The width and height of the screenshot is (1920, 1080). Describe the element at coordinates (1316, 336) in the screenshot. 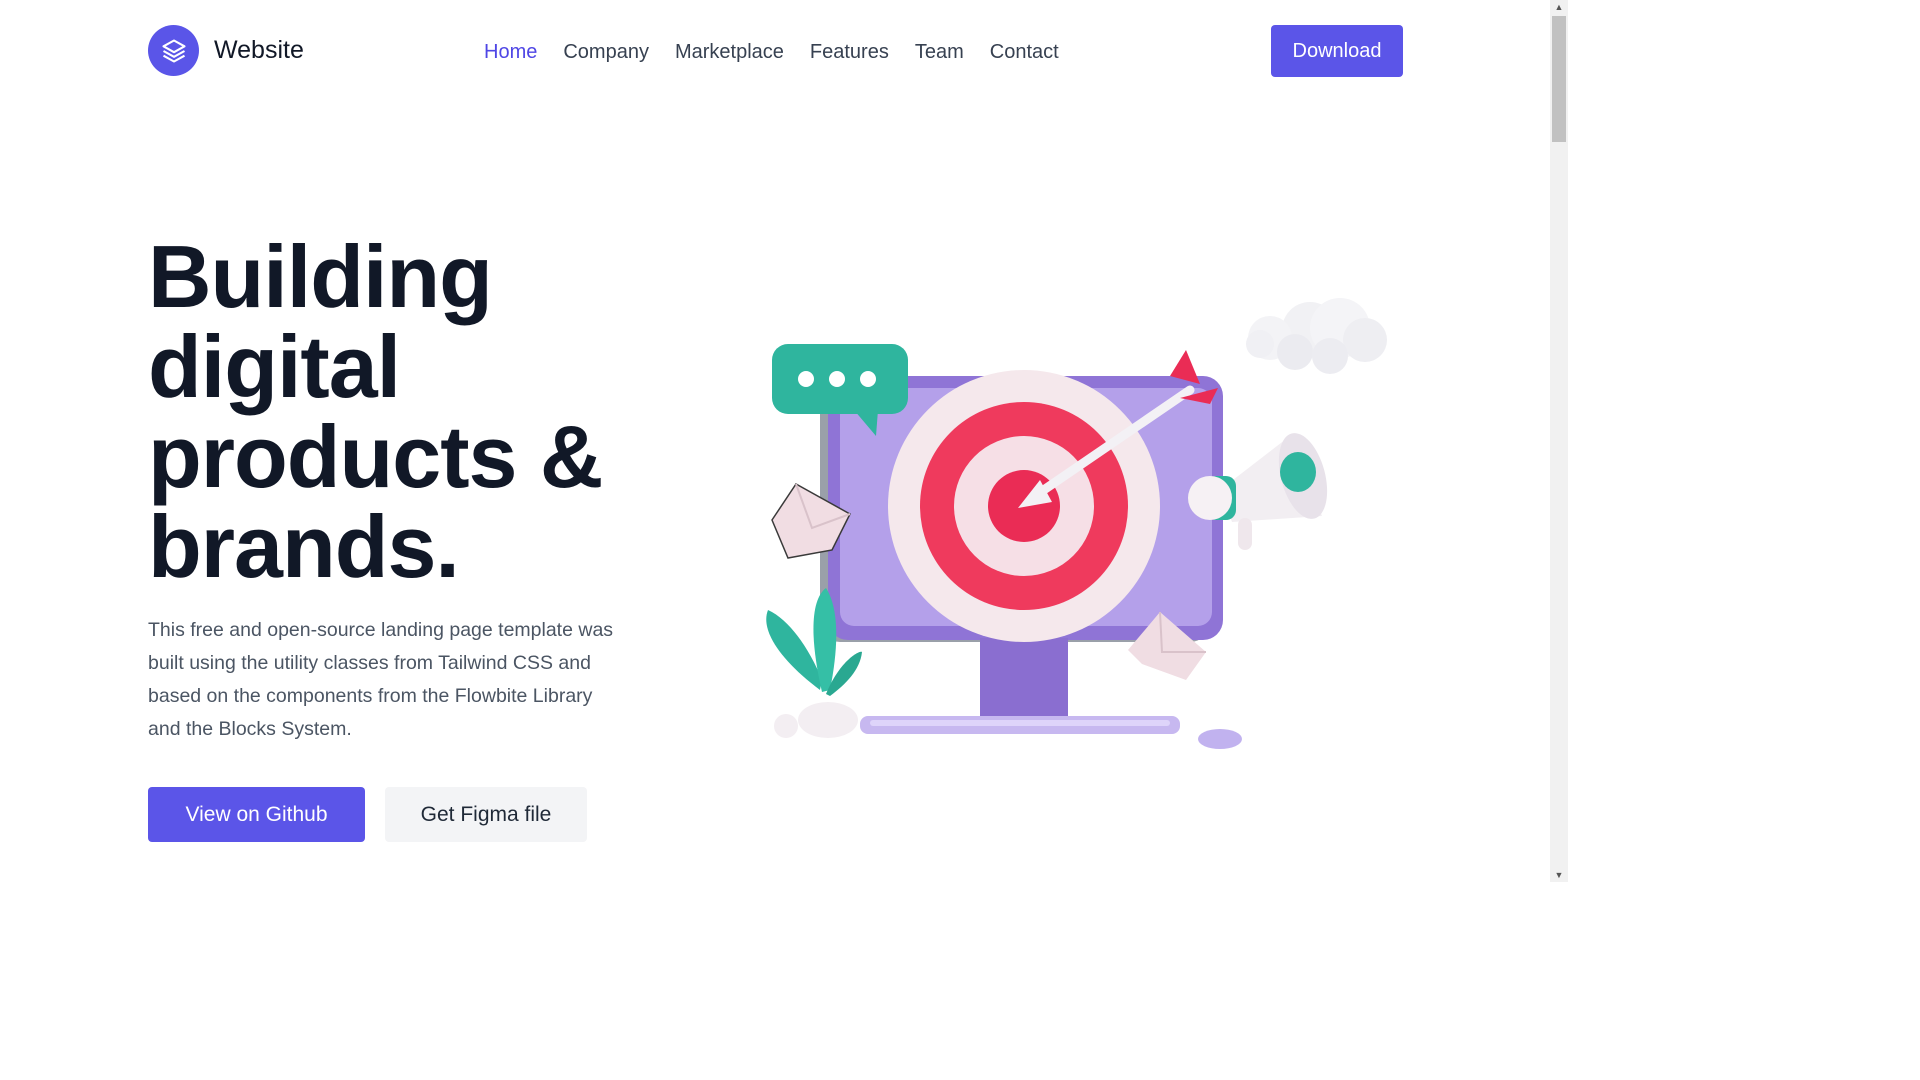

I see `cloud-icon` at that location.